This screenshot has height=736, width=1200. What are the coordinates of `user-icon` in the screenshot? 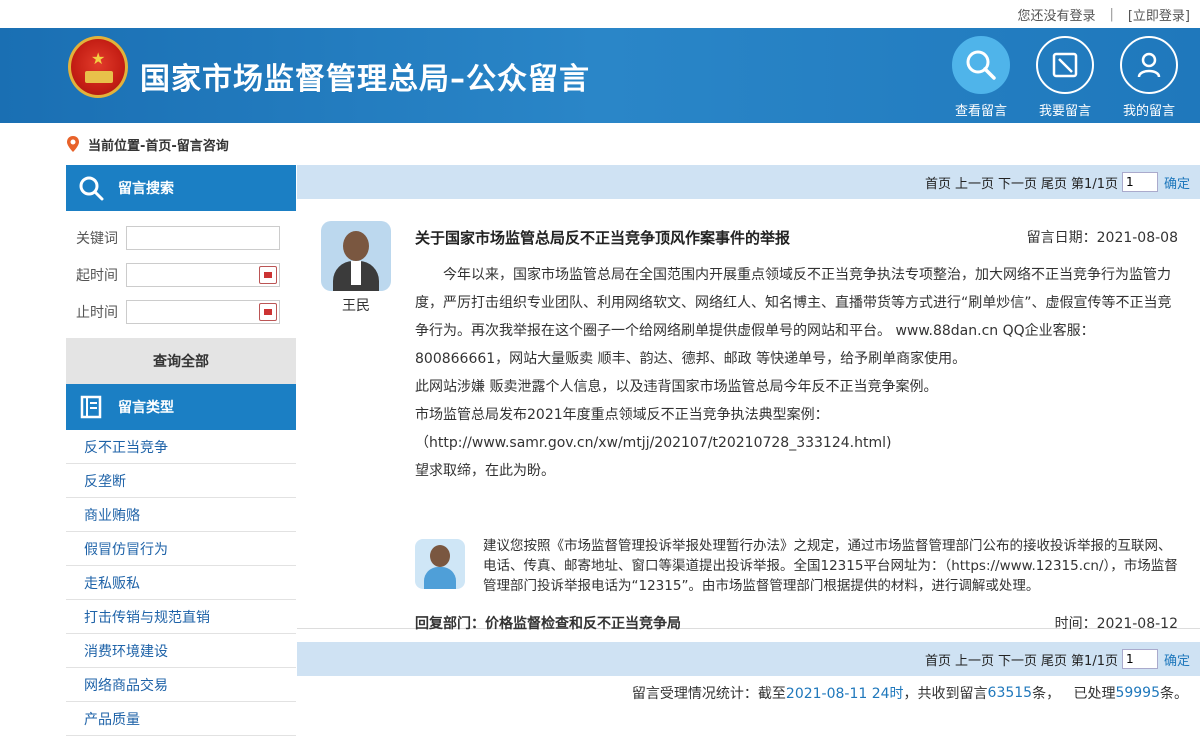 It's located at (1149, 65).